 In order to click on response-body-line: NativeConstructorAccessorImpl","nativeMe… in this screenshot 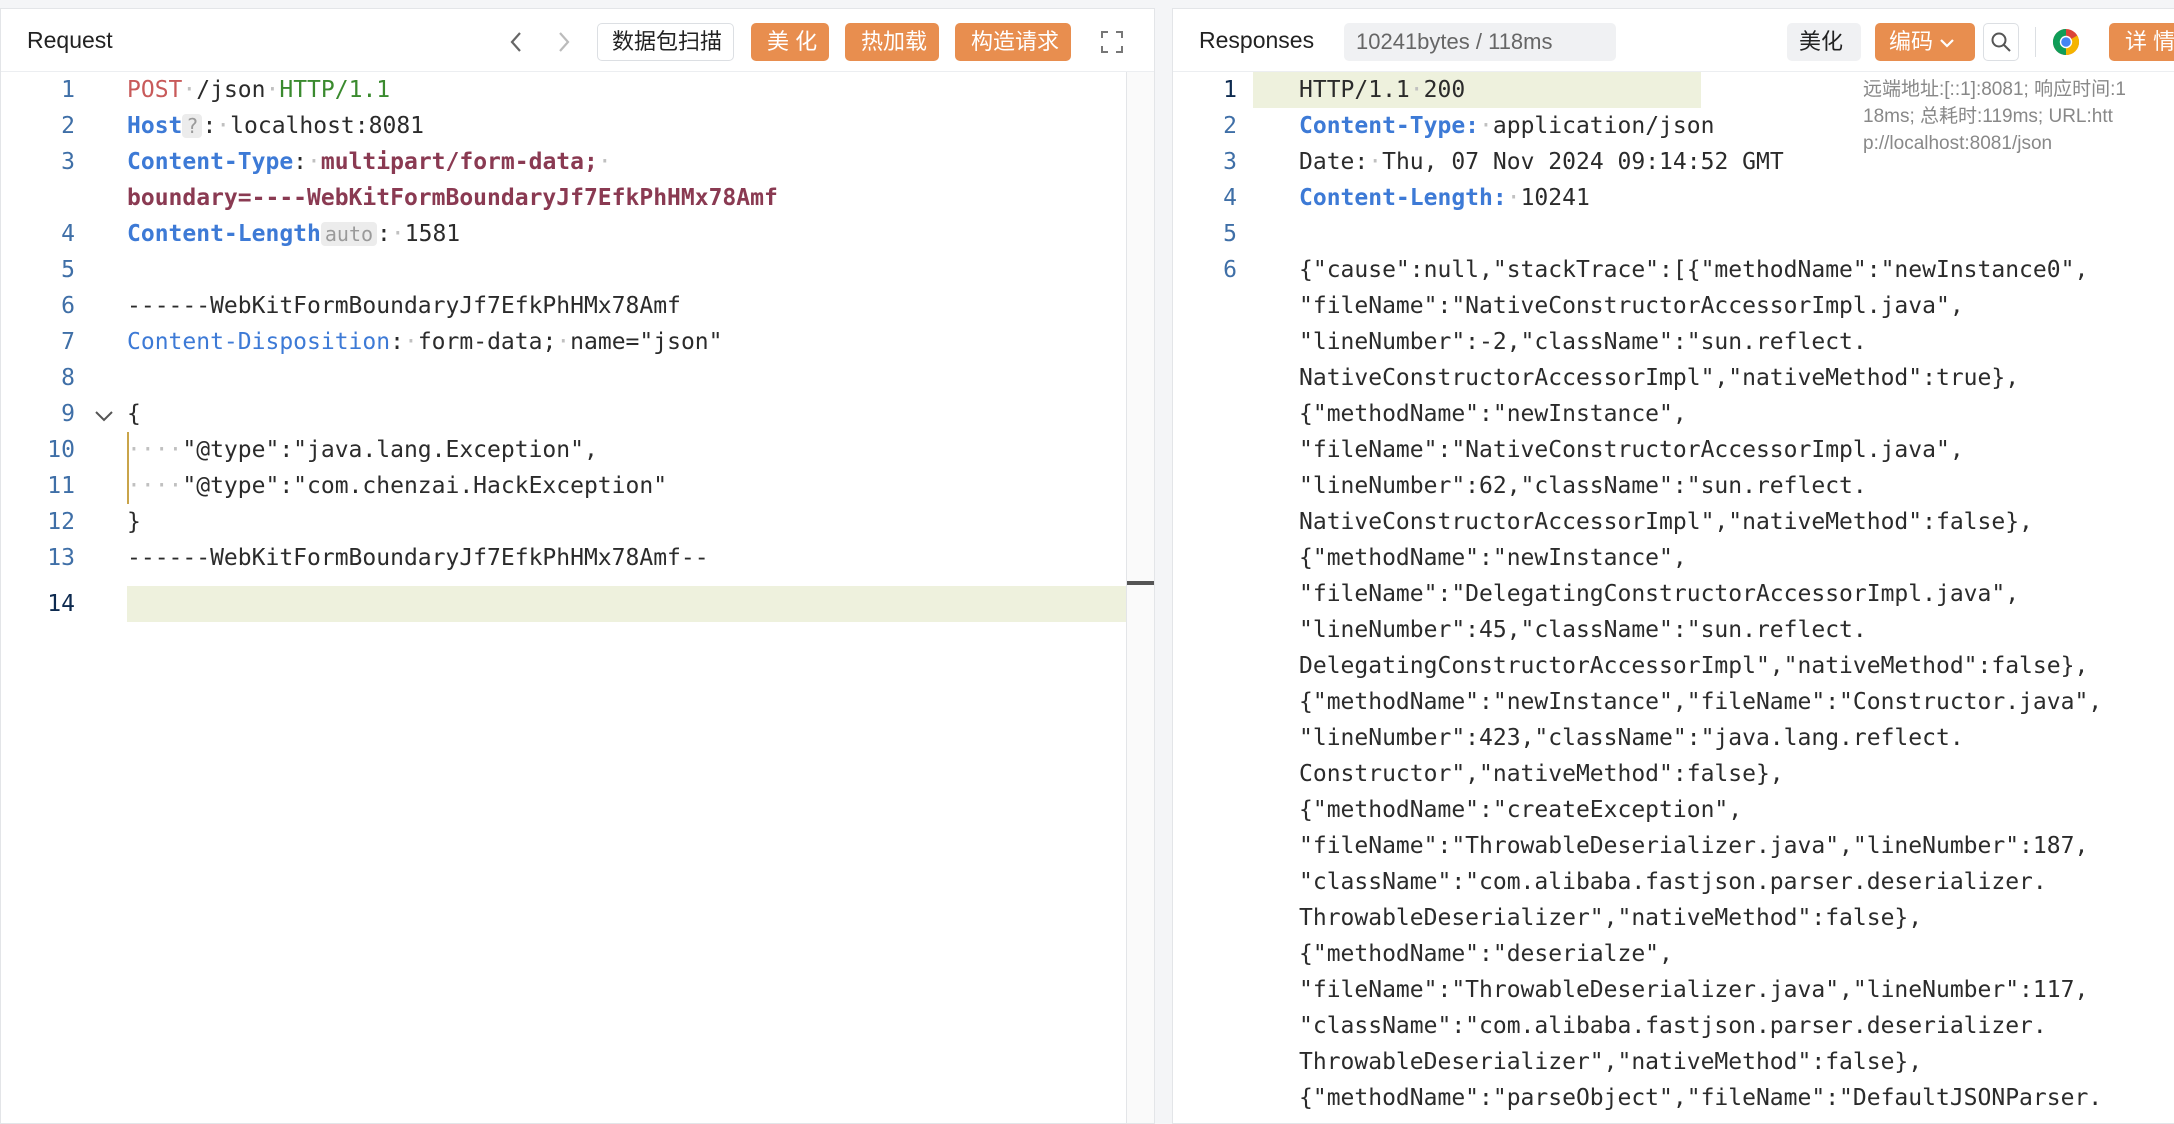, I will do `click(1666, 522)`.